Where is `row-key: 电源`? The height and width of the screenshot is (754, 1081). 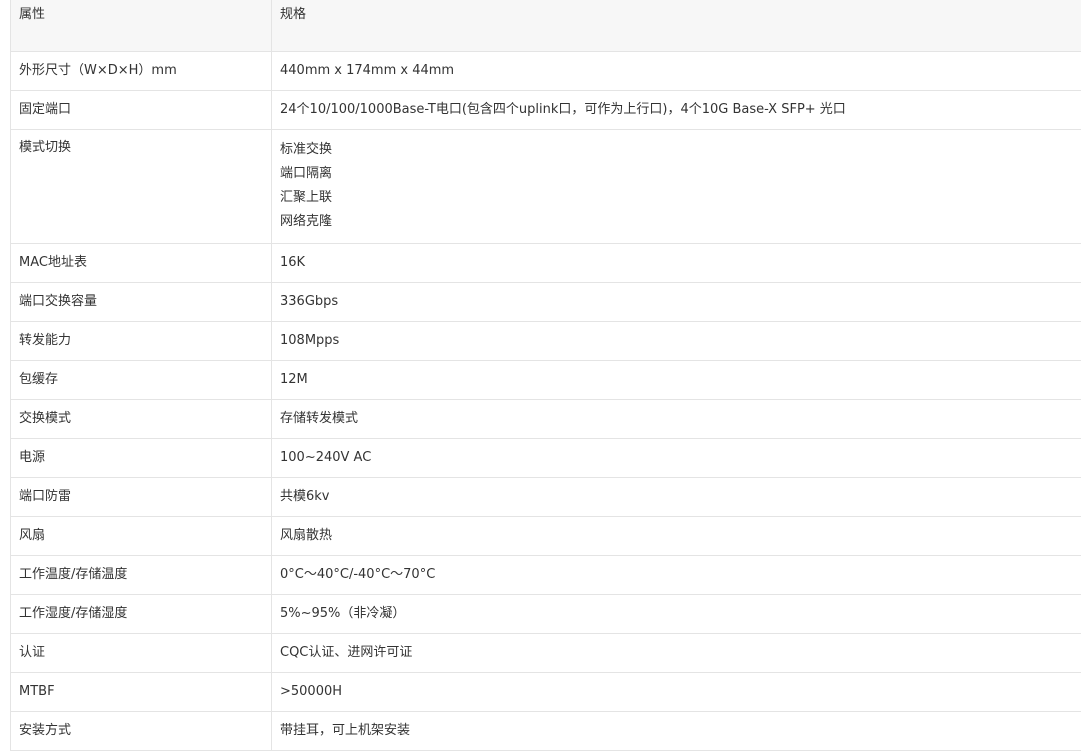 row-key: 电源 is located at coordinates (141, 458).